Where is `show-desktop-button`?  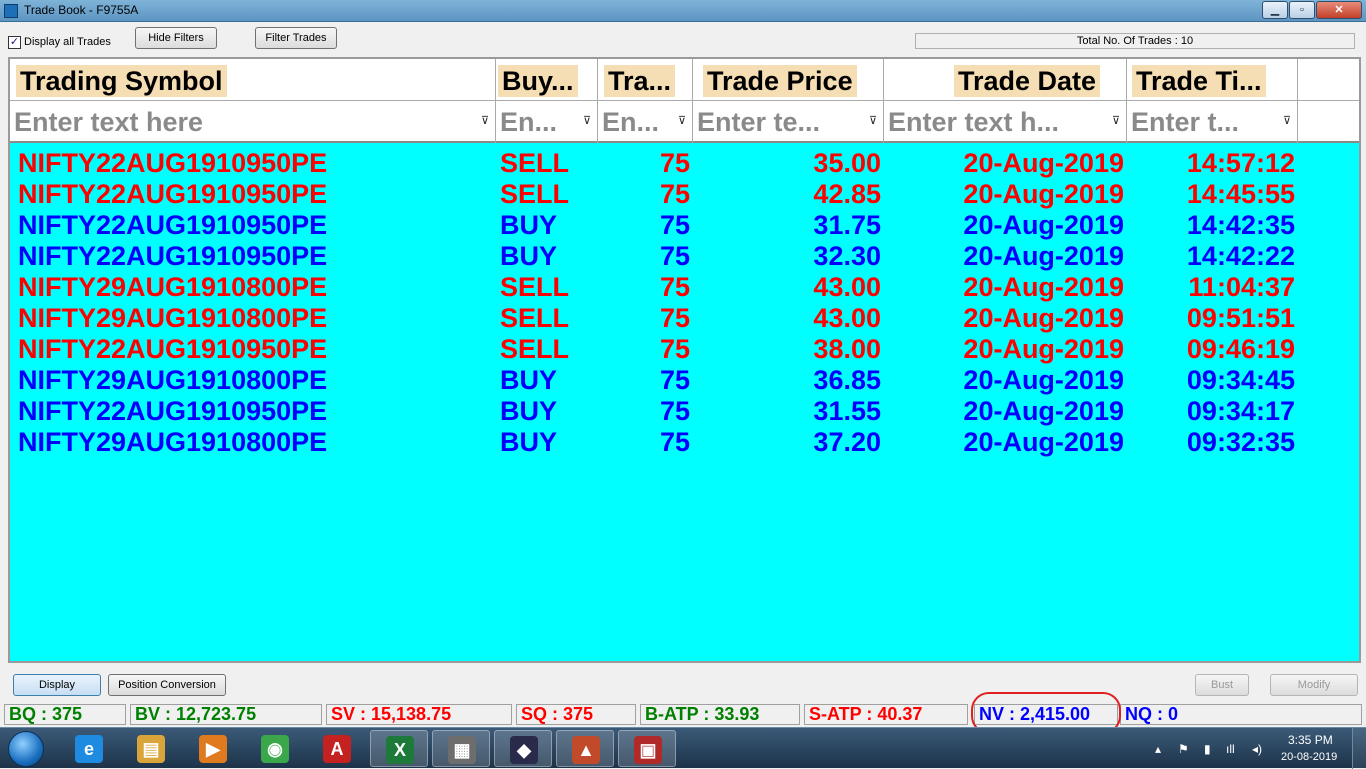
show-desktop-button is located at coordinates (1359, 748).